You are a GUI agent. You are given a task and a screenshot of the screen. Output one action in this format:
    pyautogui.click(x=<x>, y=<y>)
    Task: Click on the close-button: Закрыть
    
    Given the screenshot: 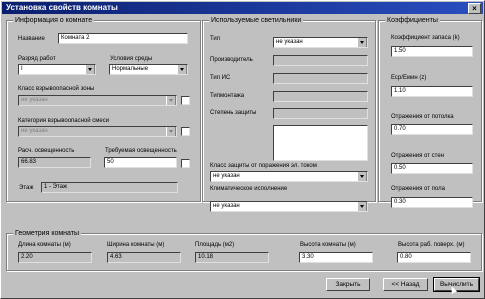 What is the action you would take?
    pyautogui.click(x=348, y=284)
    